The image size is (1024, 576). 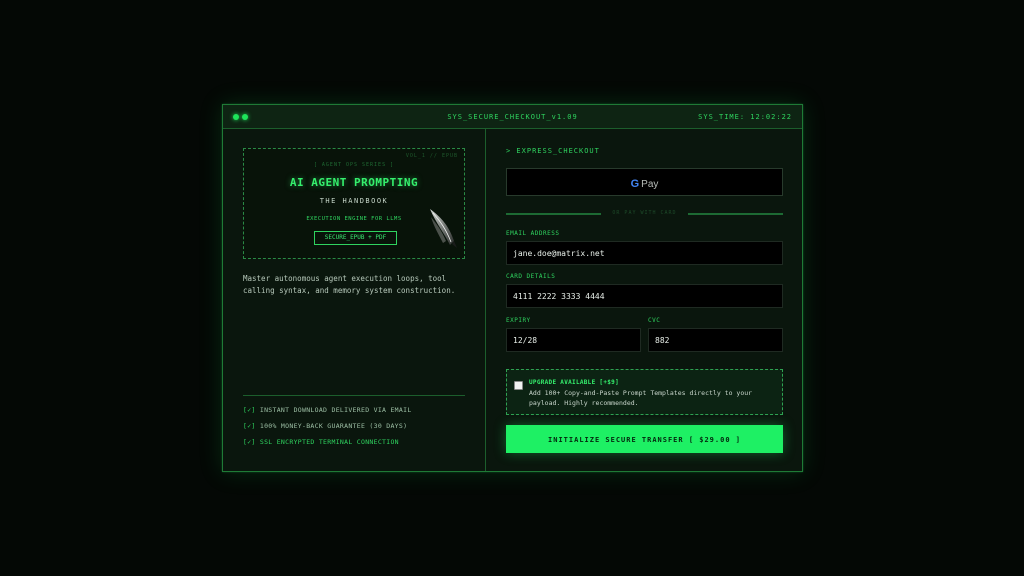 I want to click on feature-item: [✓] INSTANT DOWNLOAD DELIVERED VIA EMAIL, so click(x=358, y=413).